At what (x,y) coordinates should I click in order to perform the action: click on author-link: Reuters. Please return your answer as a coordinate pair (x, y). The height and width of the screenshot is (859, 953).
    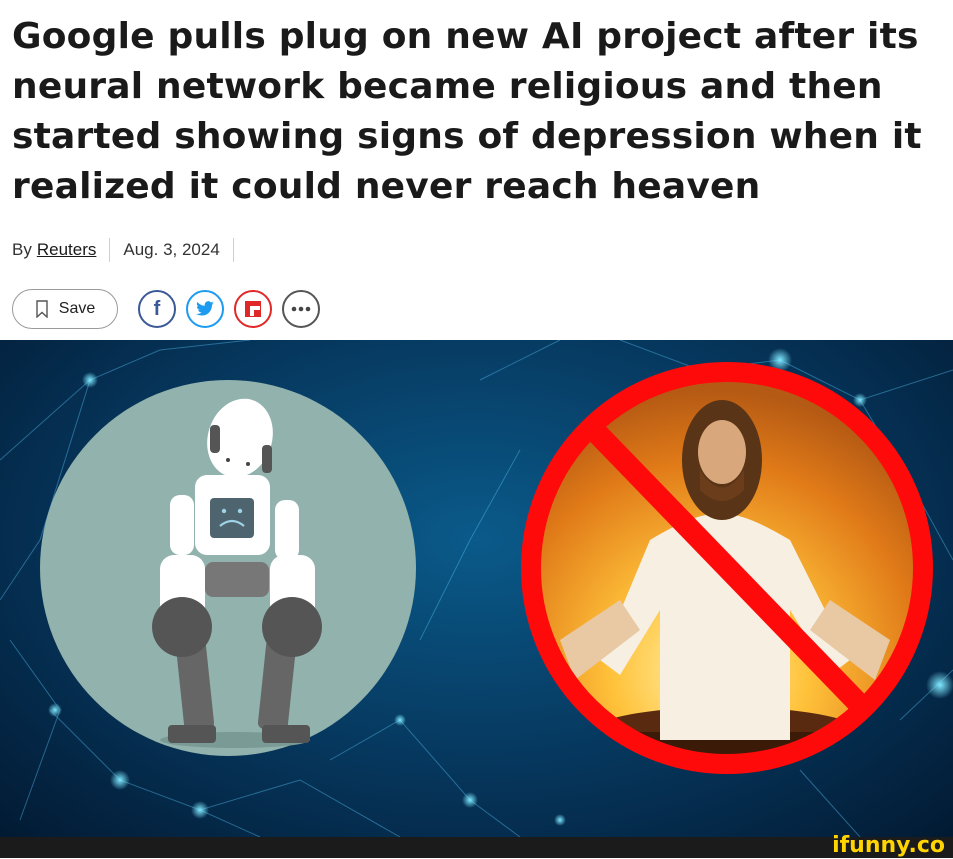
    Looking at the image, I should click on (67, 250).